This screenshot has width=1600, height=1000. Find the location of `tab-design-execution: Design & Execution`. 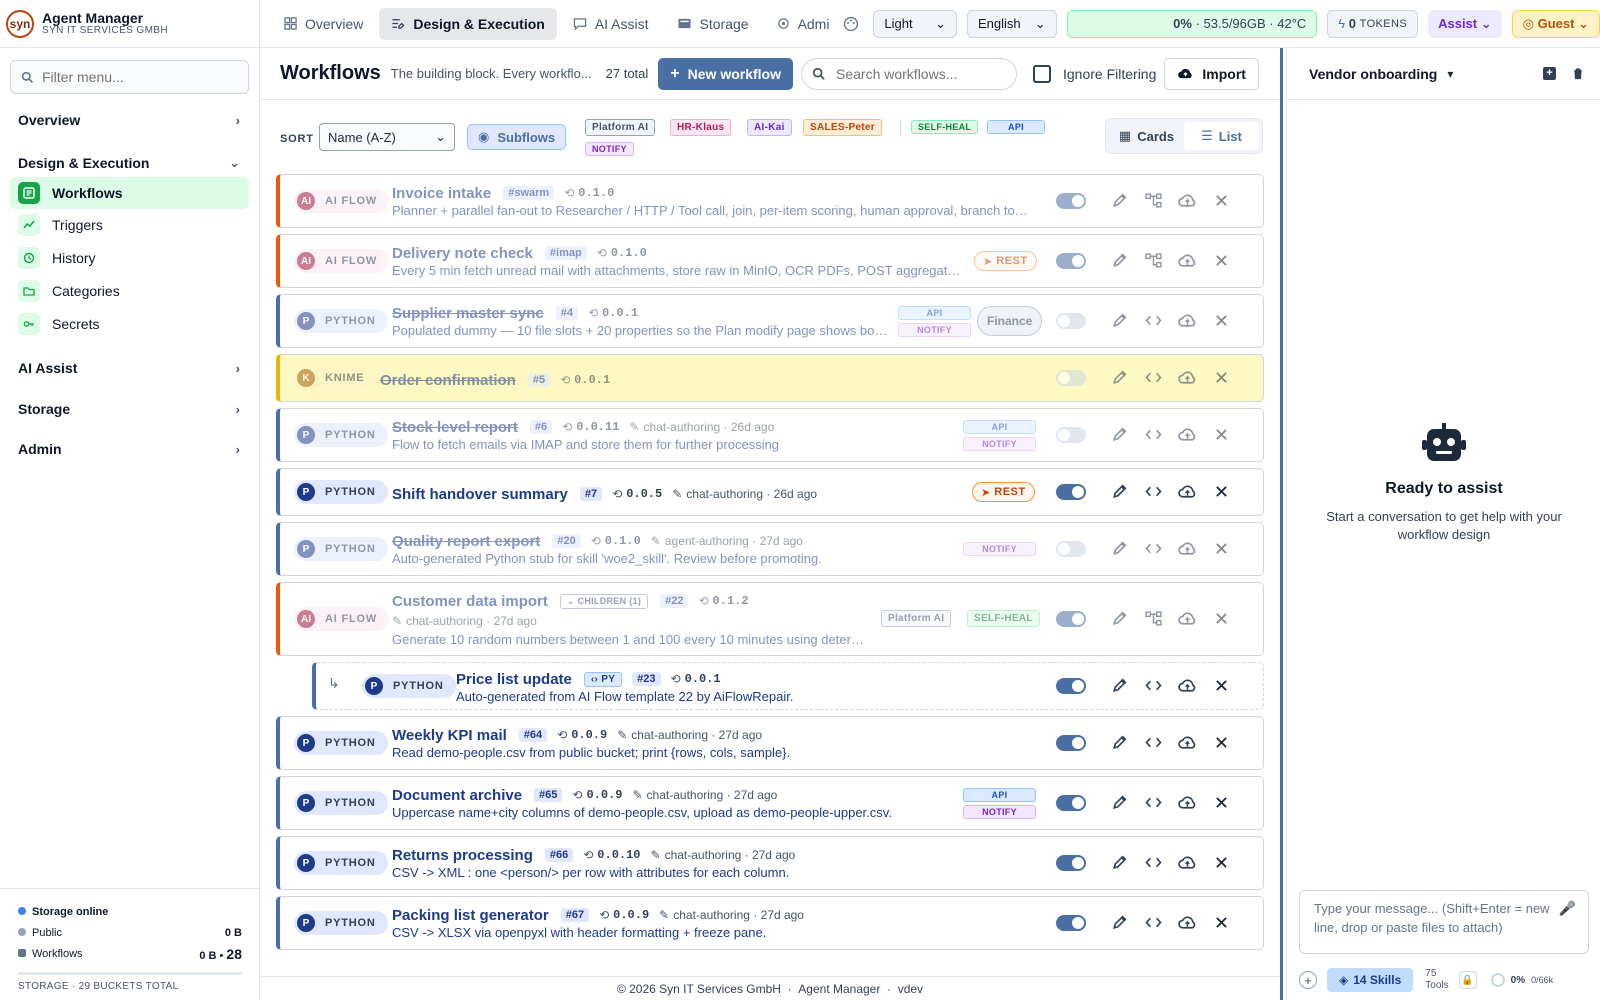

tab-design-execution: Design & Execution is located at coordinates (468, 23).